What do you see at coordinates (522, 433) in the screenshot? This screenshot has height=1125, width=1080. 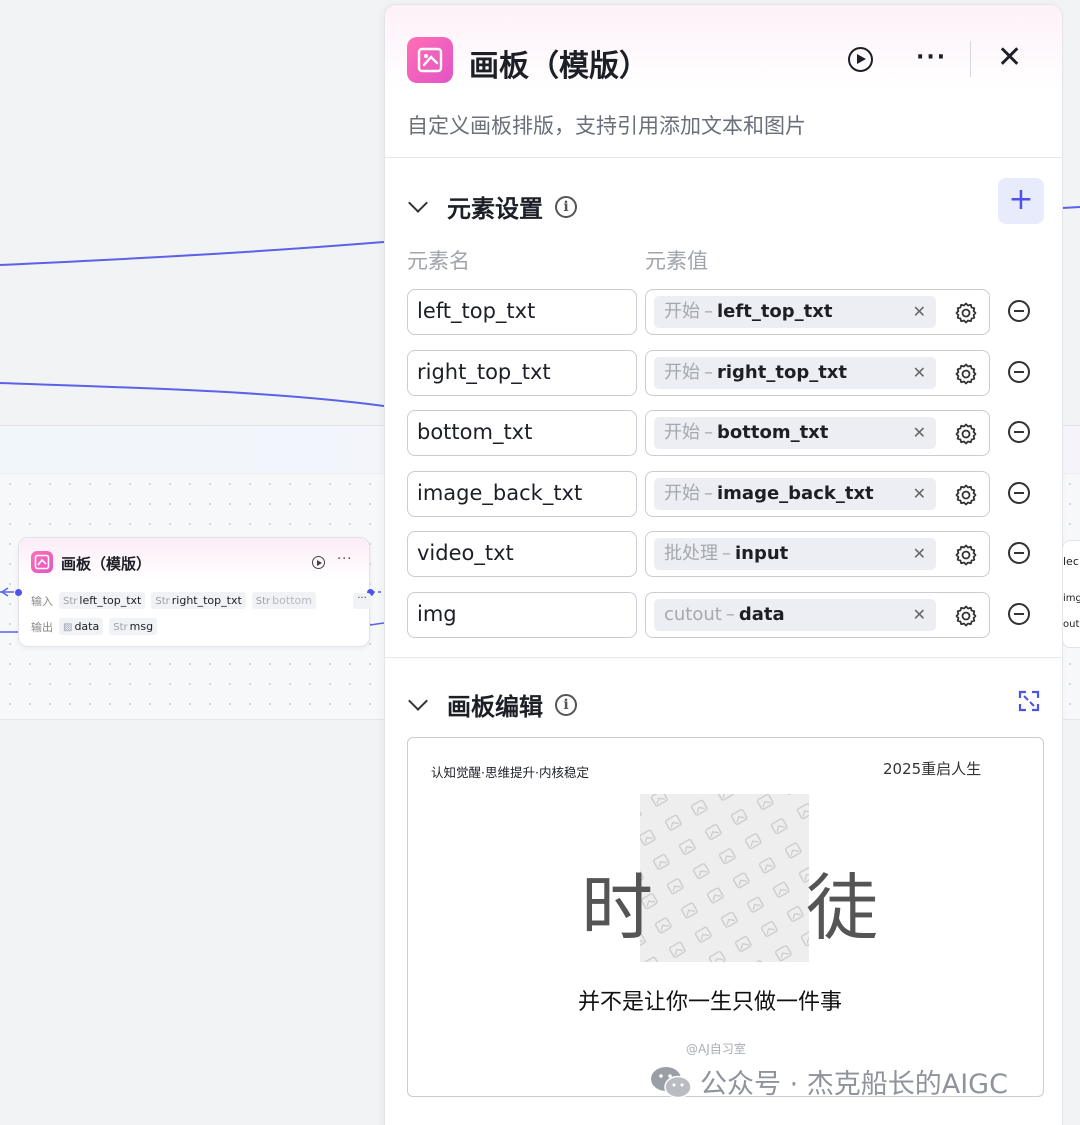 I see `element-name-input: bottom_txt` at bounding box center [522, 433].